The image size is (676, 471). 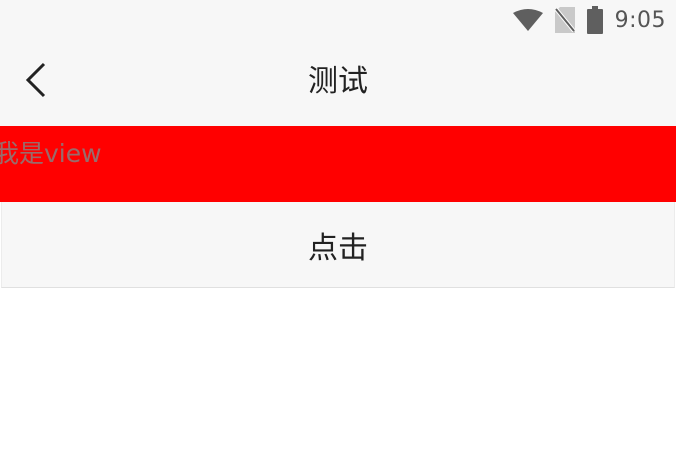 I want to click on chevron-left-icon, so click(x=36, y=82).